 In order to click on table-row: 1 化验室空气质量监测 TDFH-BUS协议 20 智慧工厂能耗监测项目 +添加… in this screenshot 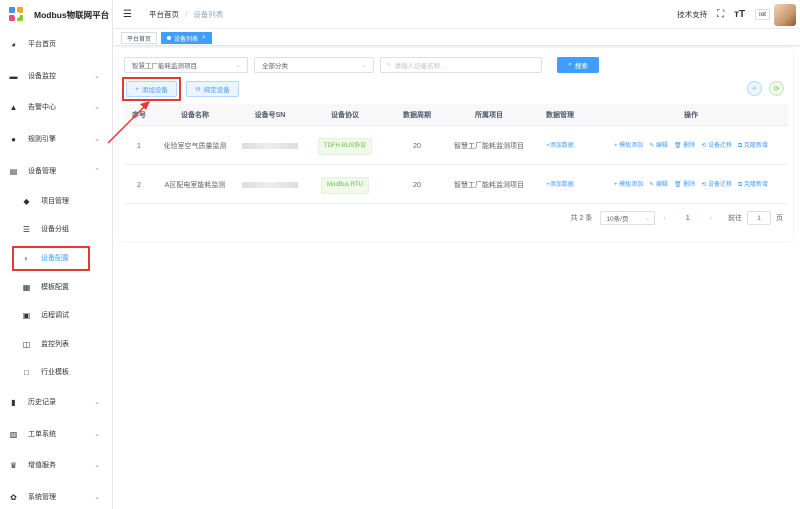, I will do `click(456, 146)`.